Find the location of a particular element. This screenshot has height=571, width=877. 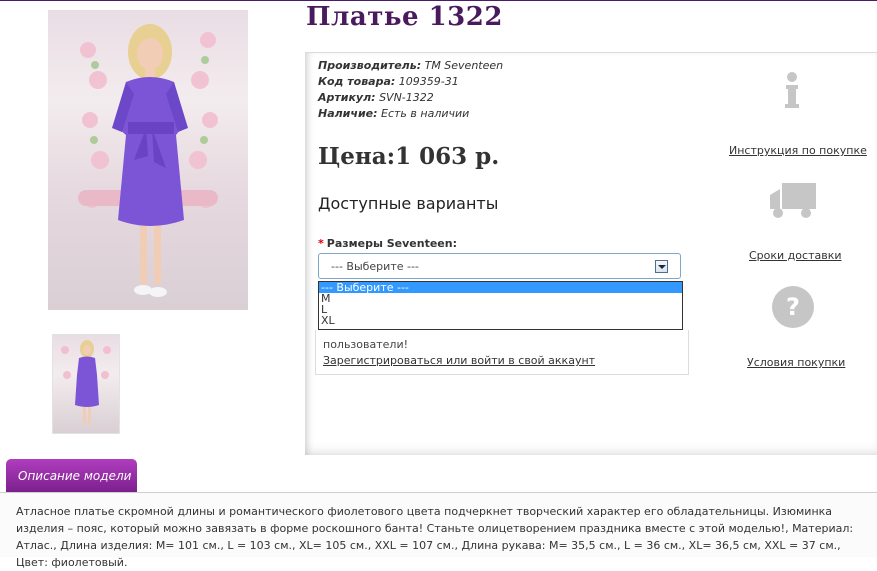

spec-value: SVN-1322 is located at coordinates (406, 97).